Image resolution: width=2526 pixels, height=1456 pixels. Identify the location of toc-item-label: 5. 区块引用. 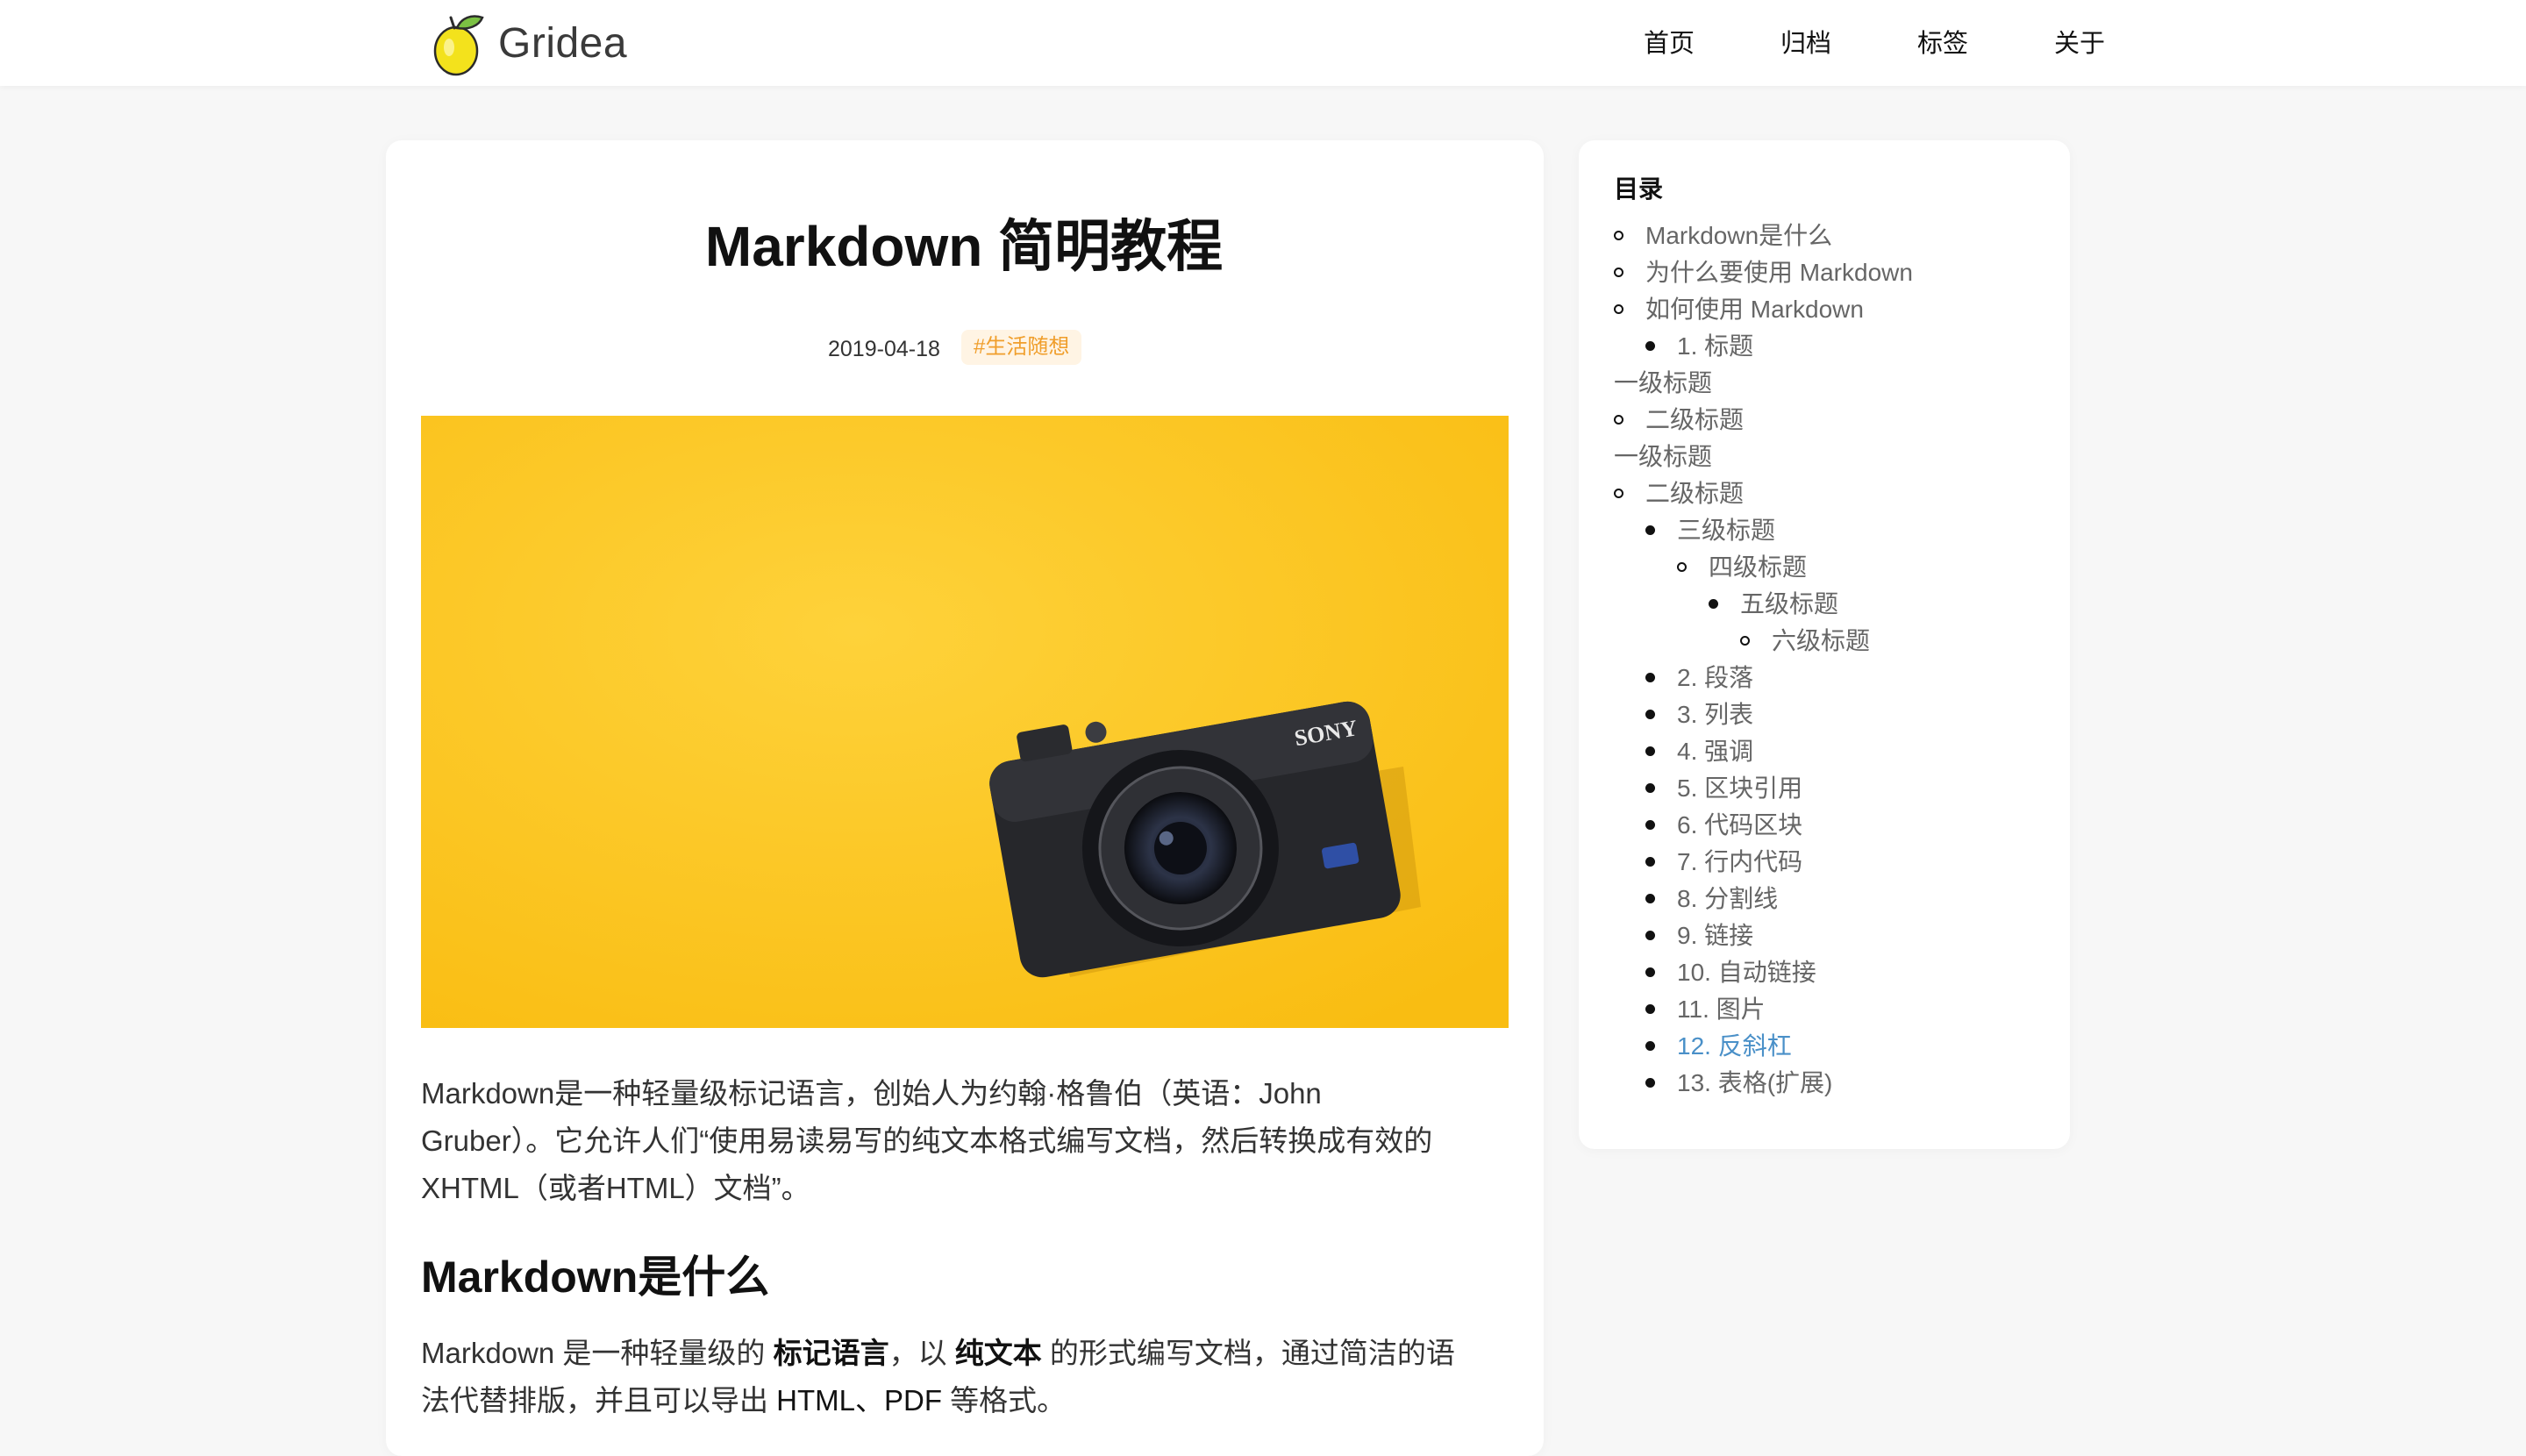
(1740, 788).